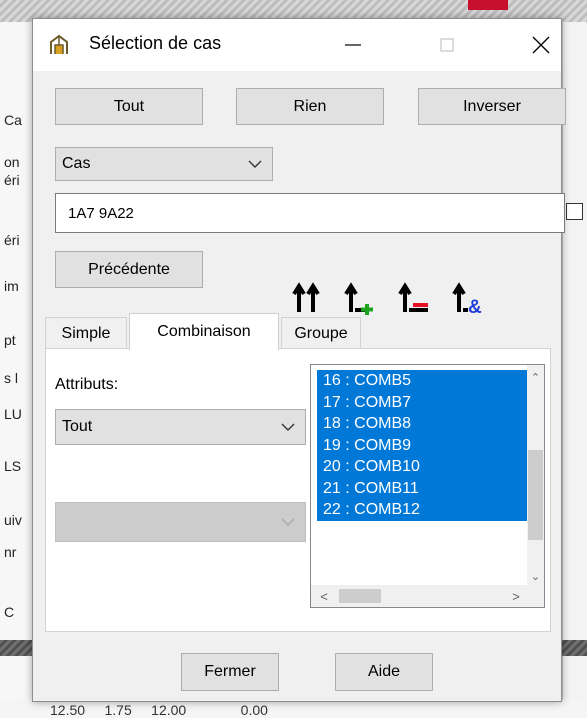 This screenshot has height=718, width=587. I want to click on list-item: 16 : COMB5, so click(423, 381).